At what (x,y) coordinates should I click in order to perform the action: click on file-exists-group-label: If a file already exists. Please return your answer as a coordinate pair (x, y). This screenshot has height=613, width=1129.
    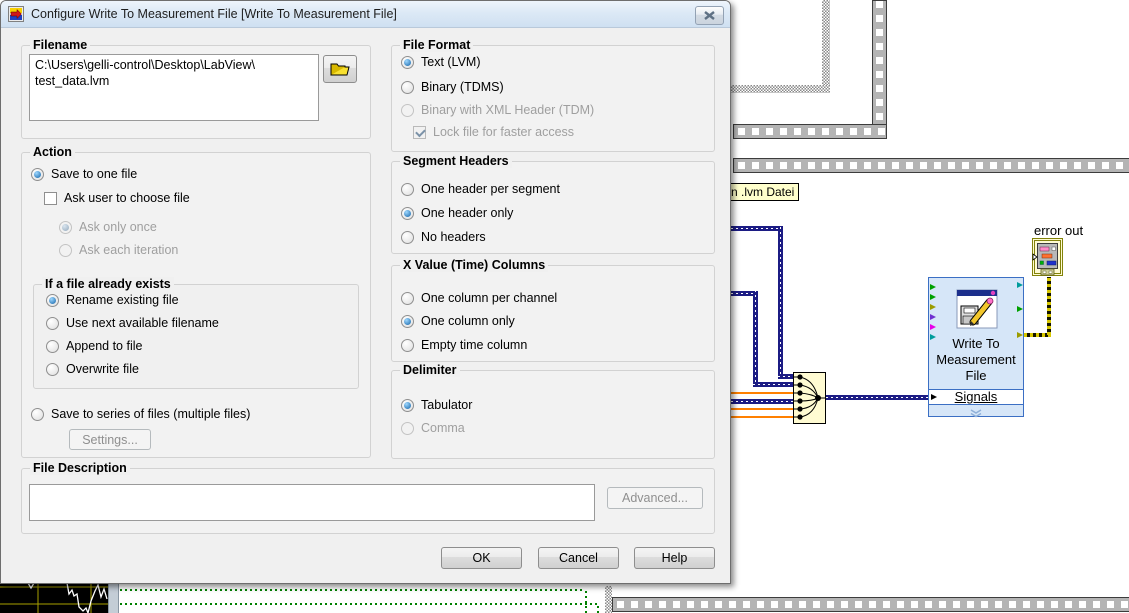
    Looking at the image, I should click on (108, 284).